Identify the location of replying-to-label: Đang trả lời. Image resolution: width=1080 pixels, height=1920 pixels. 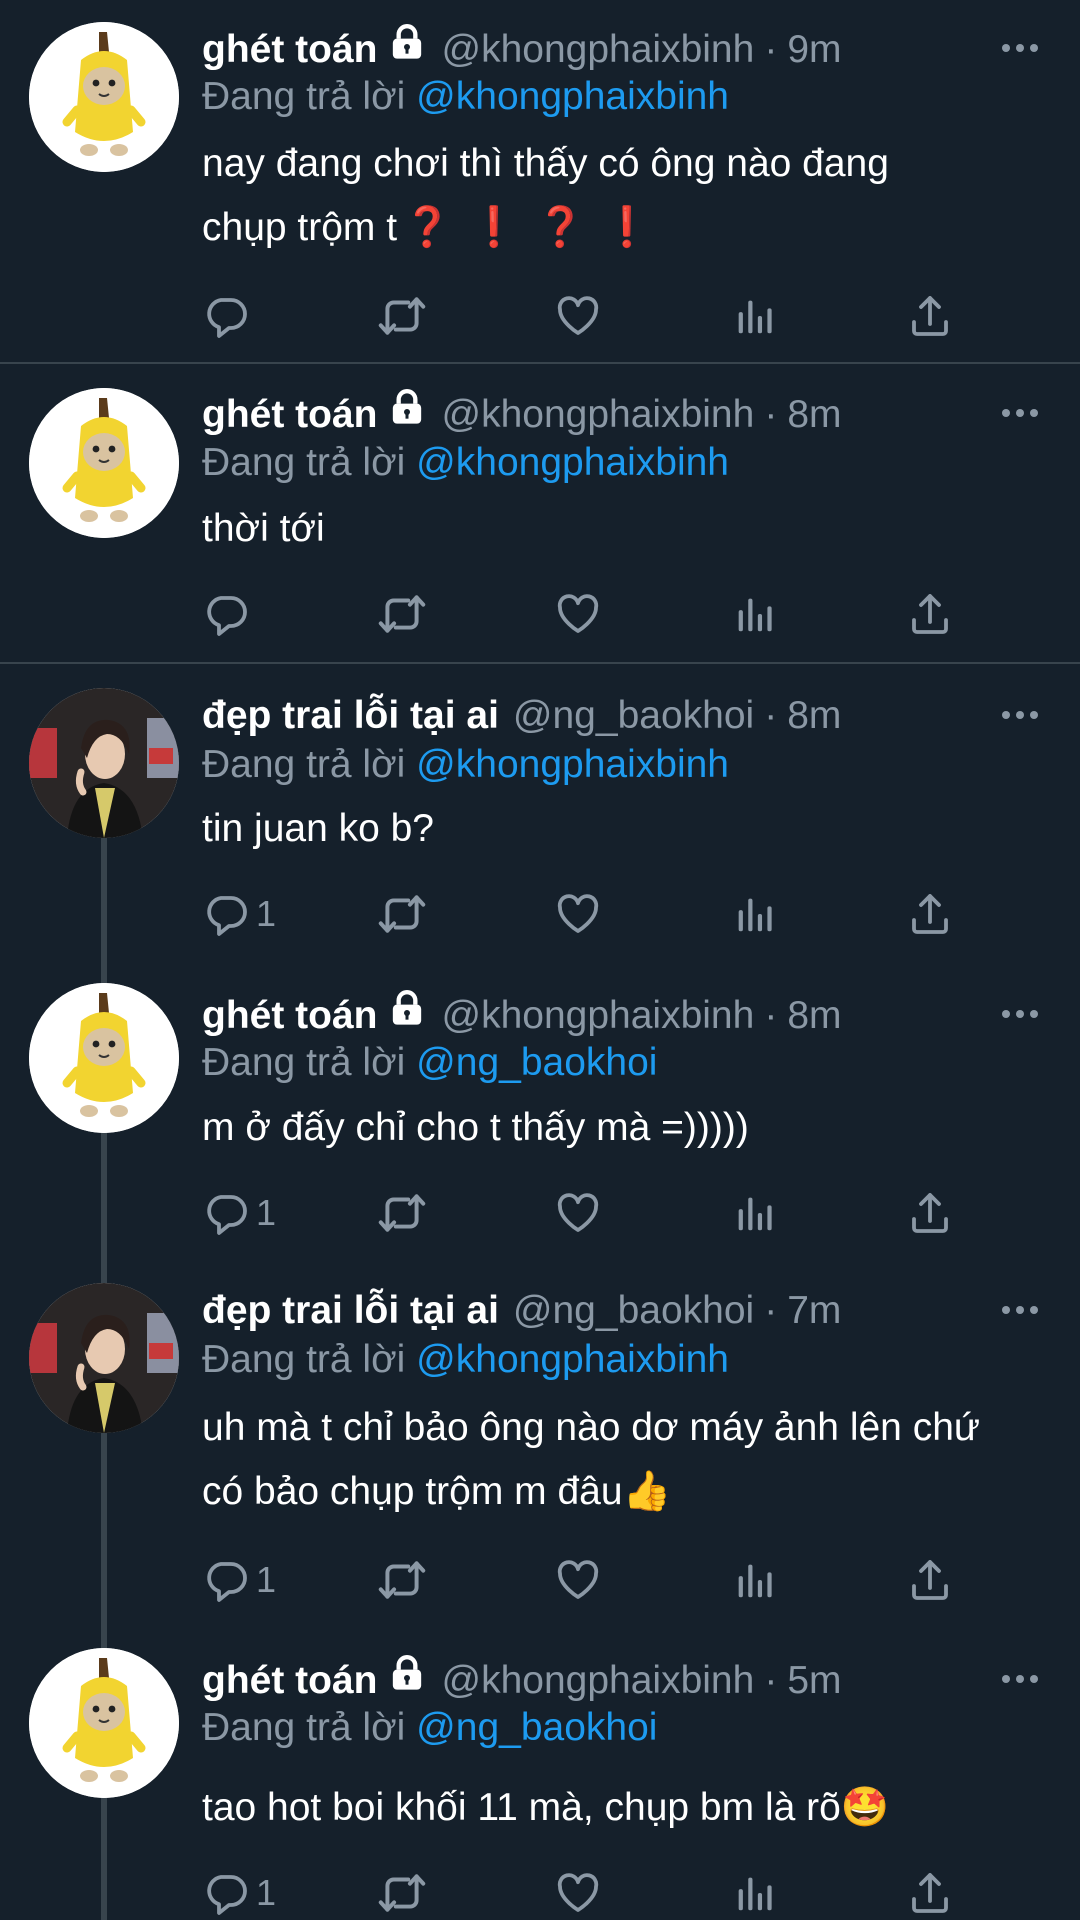
(304, 1727).